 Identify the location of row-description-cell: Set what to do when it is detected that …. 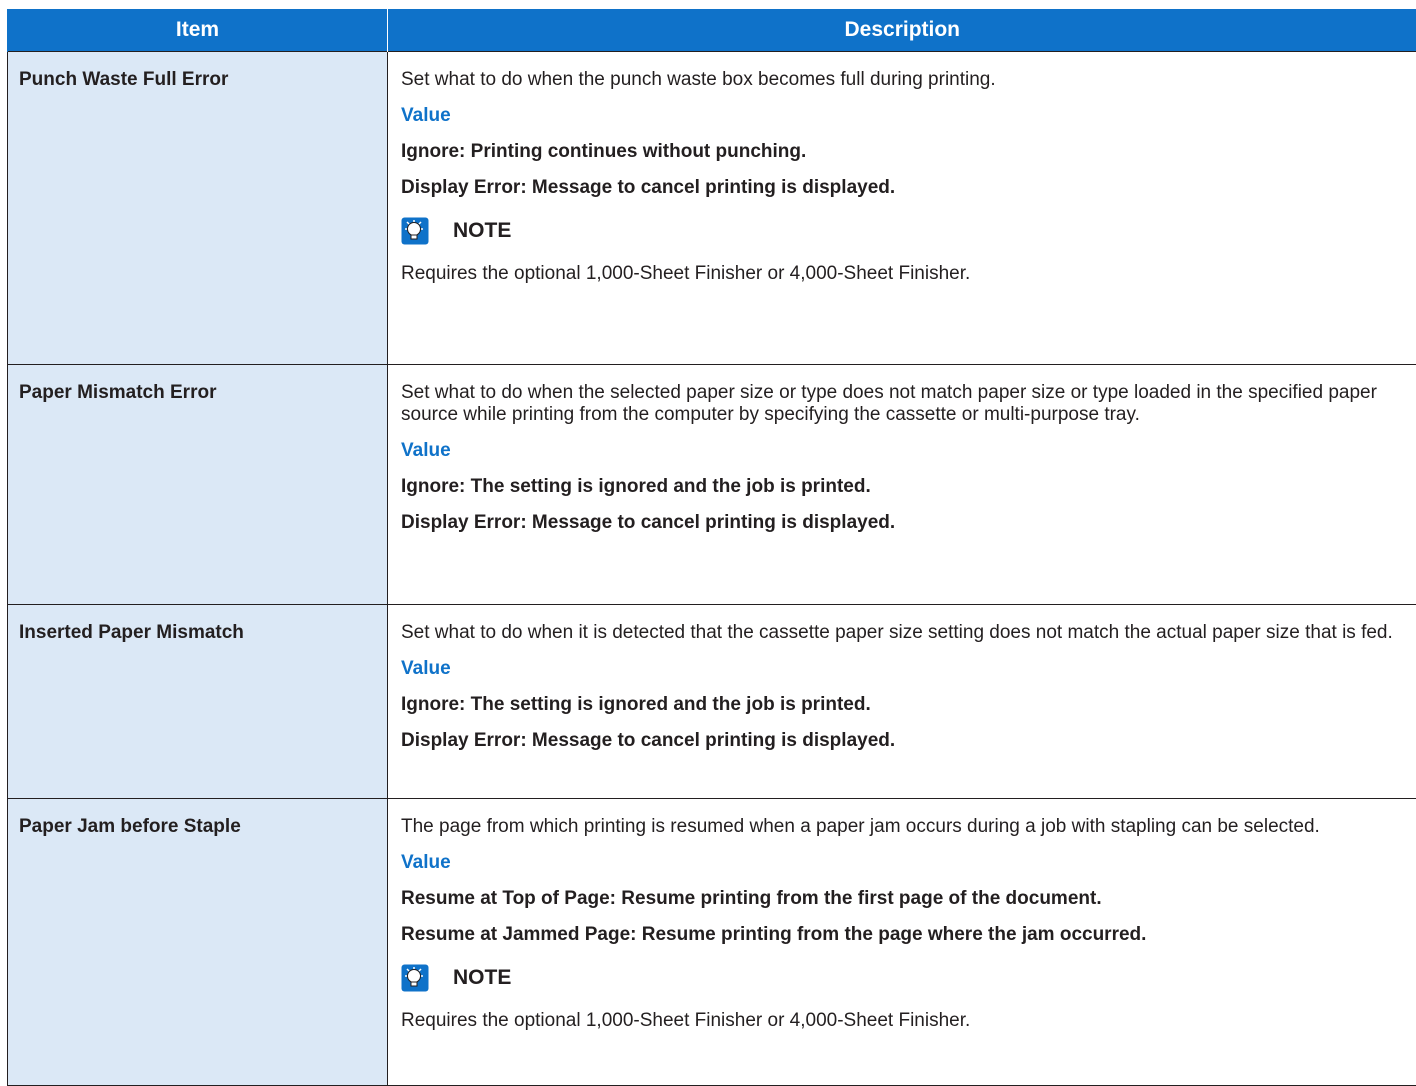
(902, 702).